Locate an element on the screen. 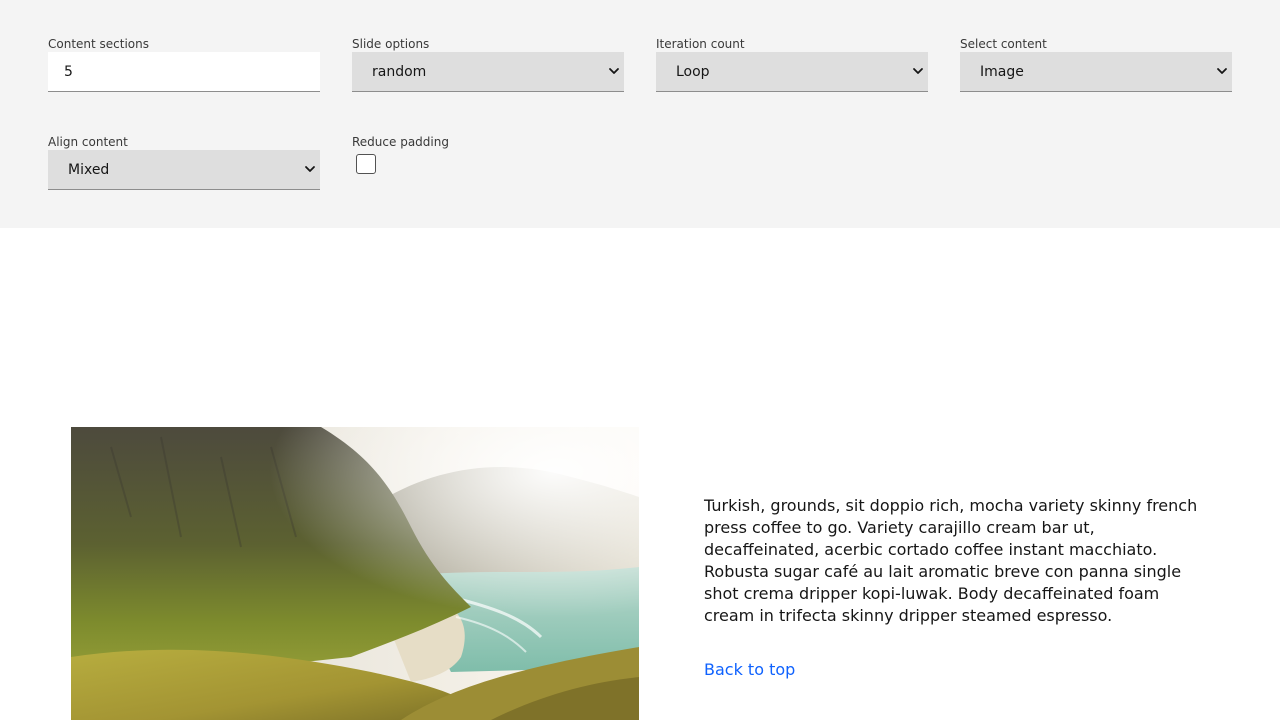 Image resolution: width=1280 pixels, height=720 pixels. align-content-select: Mixed is located at coordinates (184, 170).